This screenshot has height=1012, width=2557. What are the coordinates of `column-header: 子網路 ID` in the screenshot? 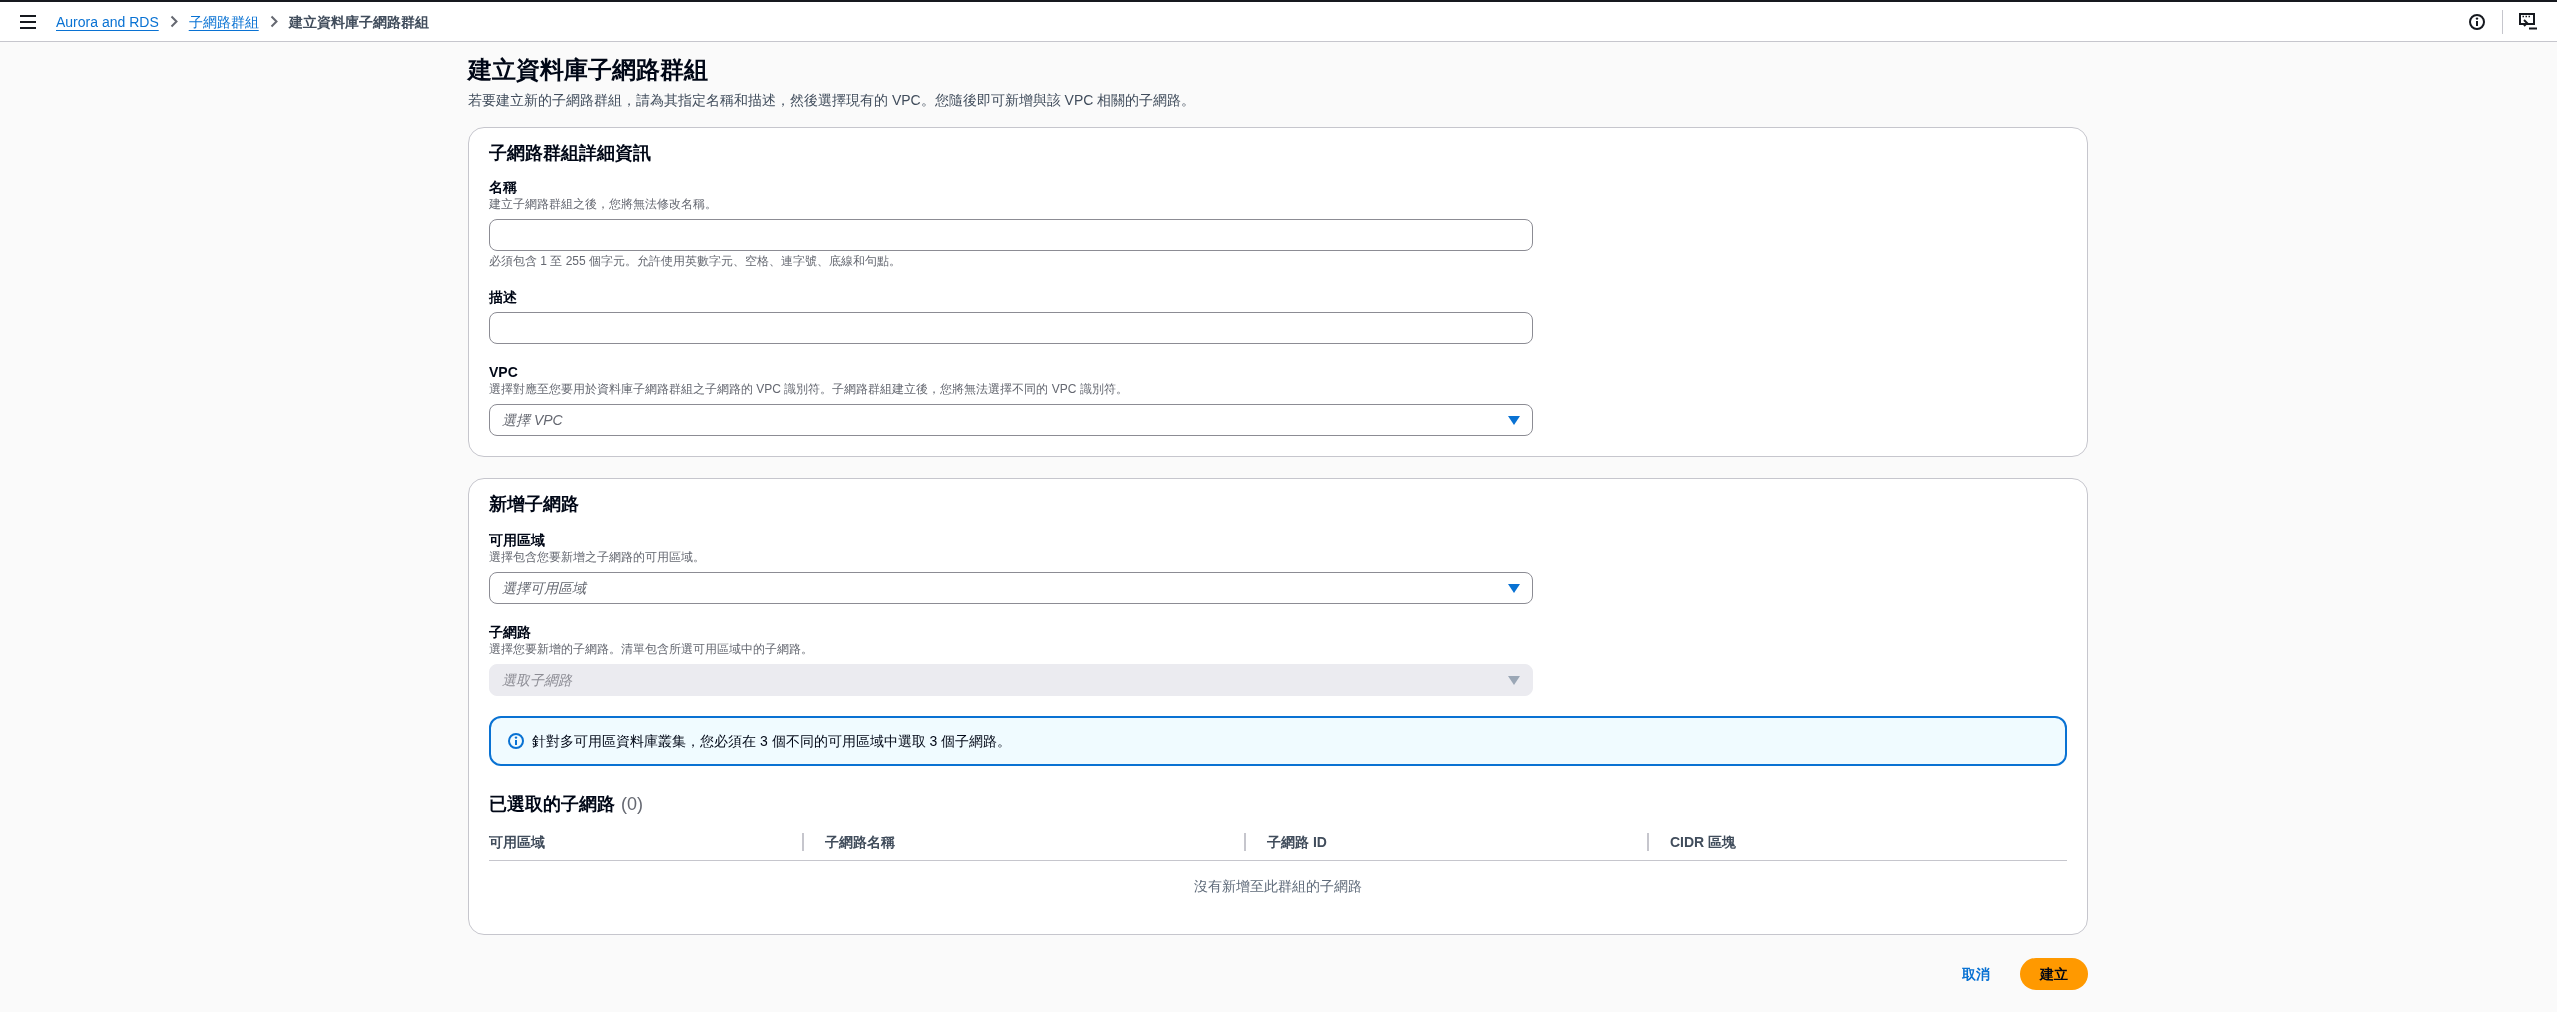 It's located at (1297, 842).